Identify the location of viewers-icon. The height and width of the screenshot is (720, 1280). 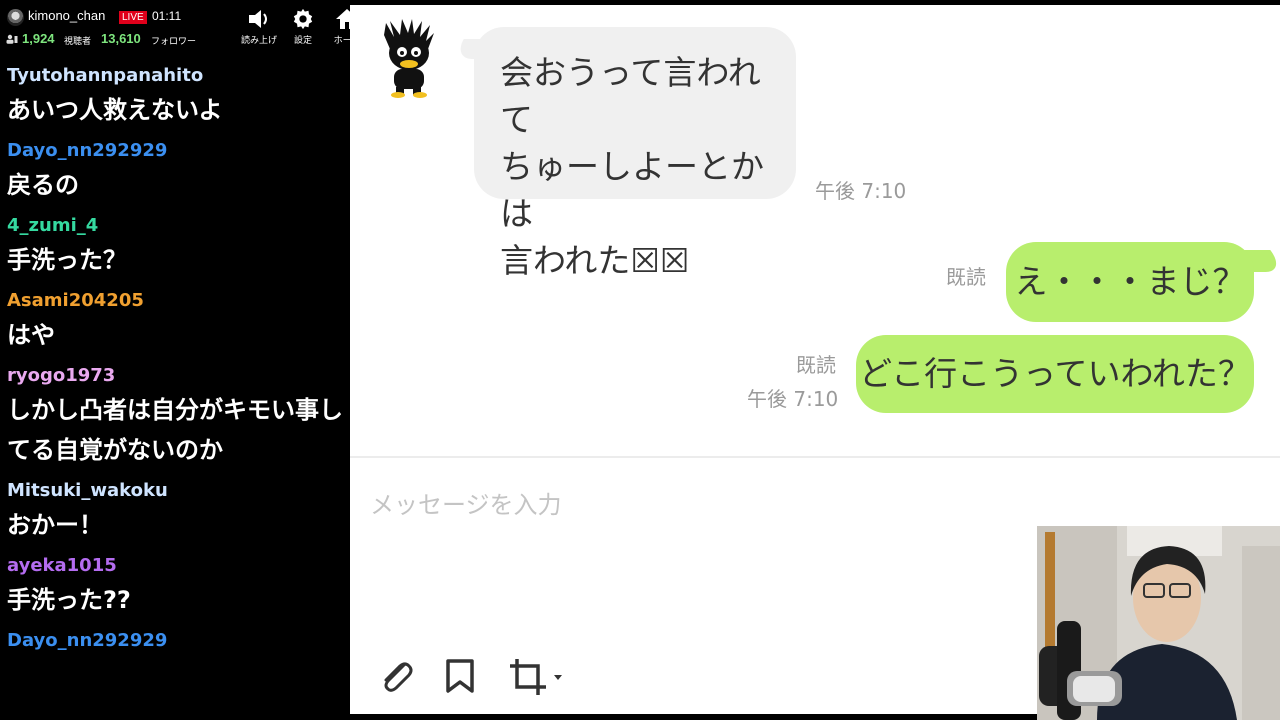
(12, 39).